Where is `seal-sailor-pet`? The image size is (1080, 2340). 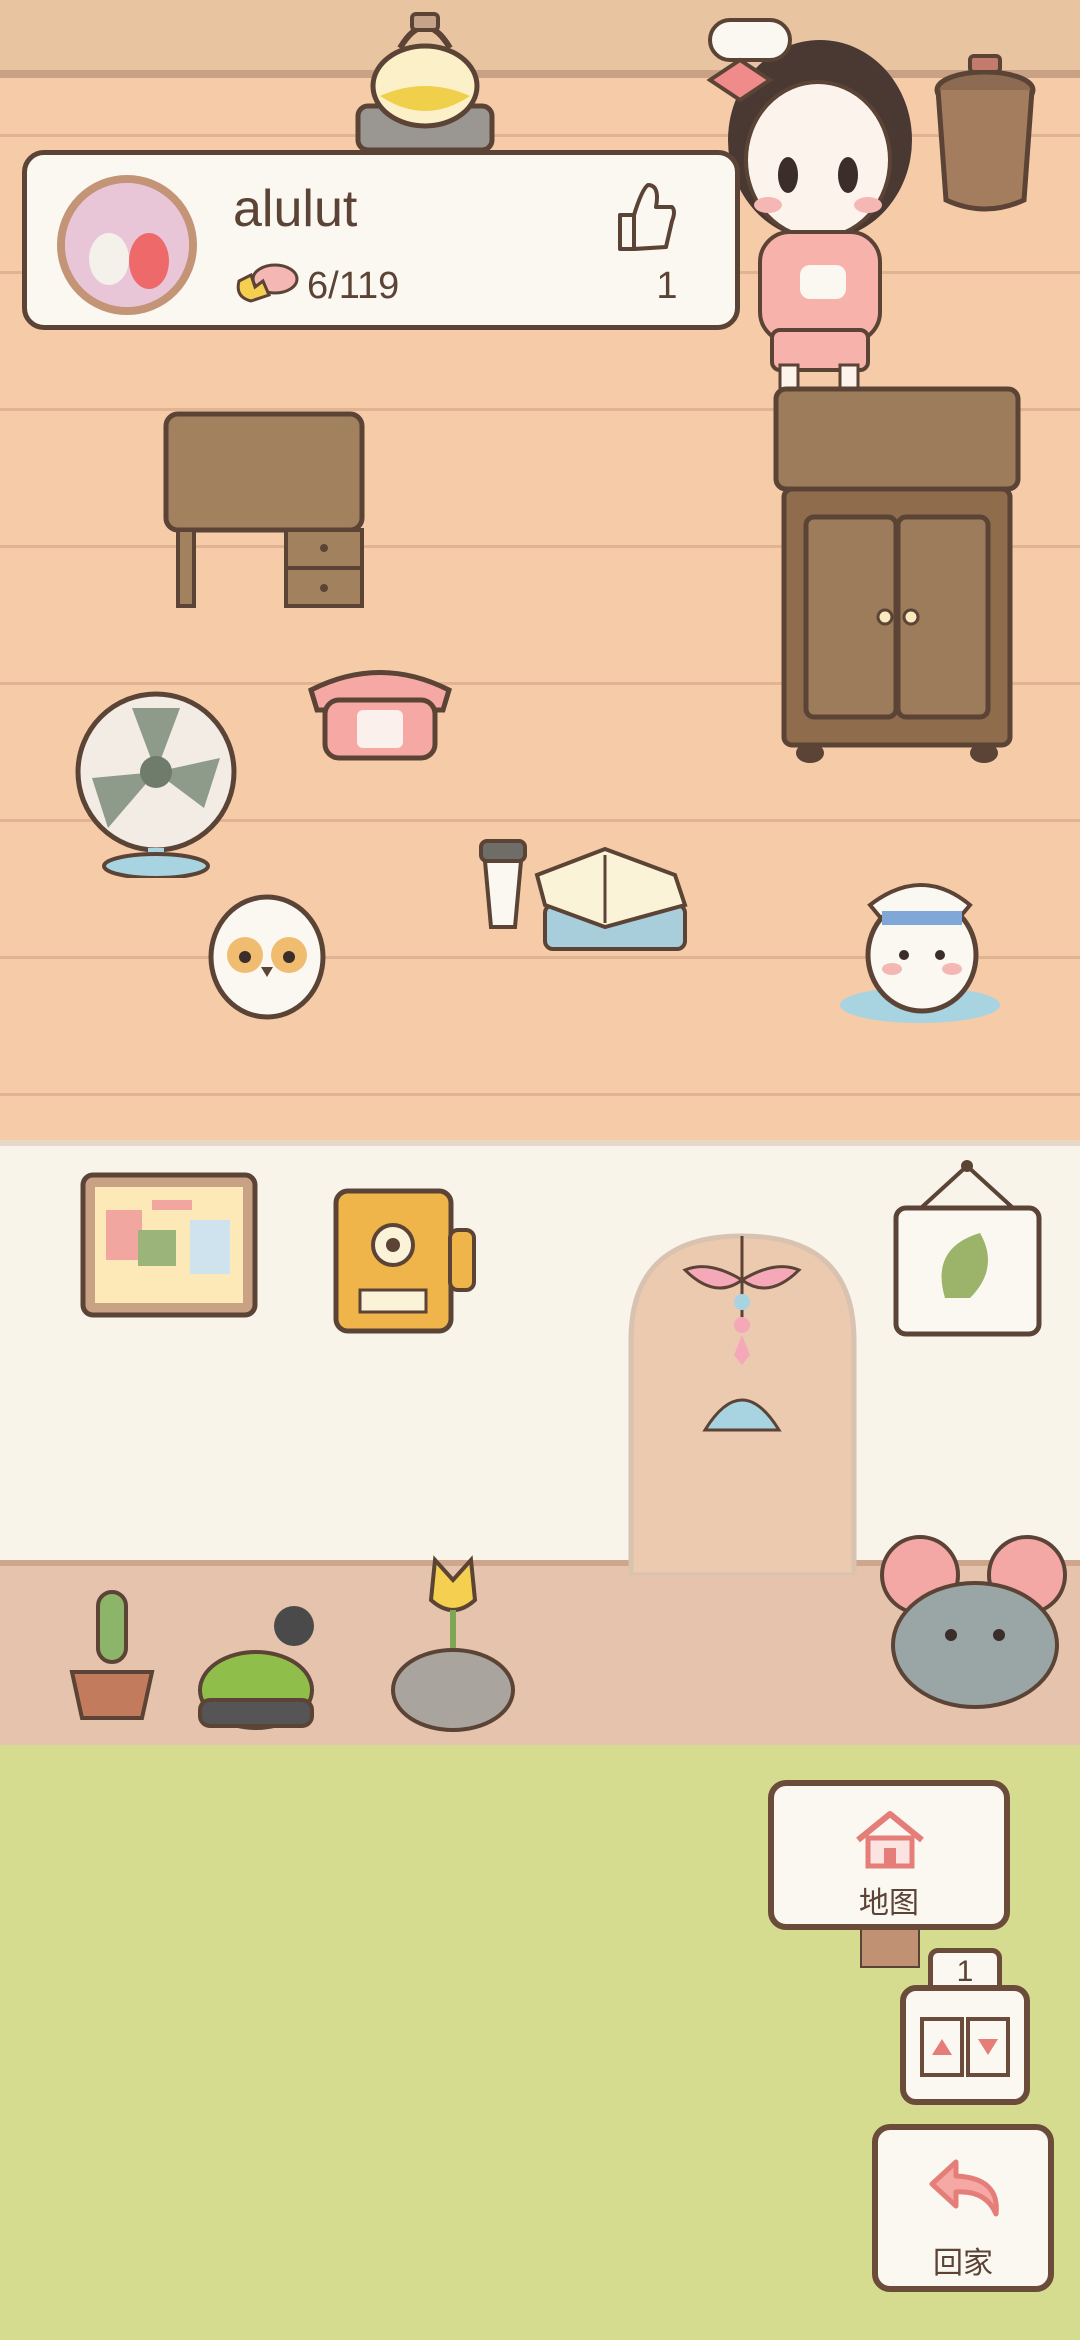 seal-sailor-pet is located at coordinates (917, 942).